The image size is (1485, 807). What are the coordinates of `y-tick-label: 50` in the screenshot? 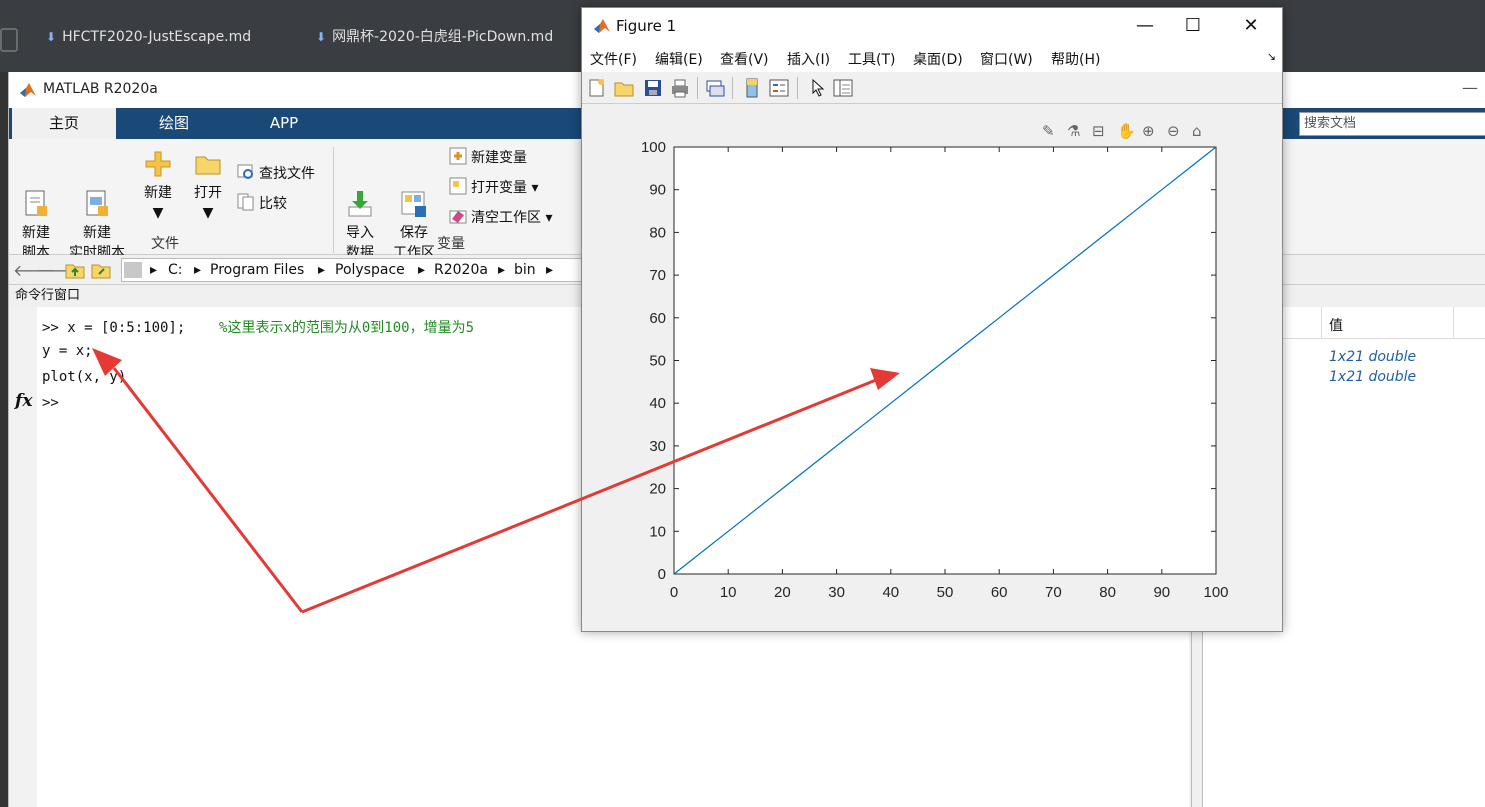 It's located at (657, 361).